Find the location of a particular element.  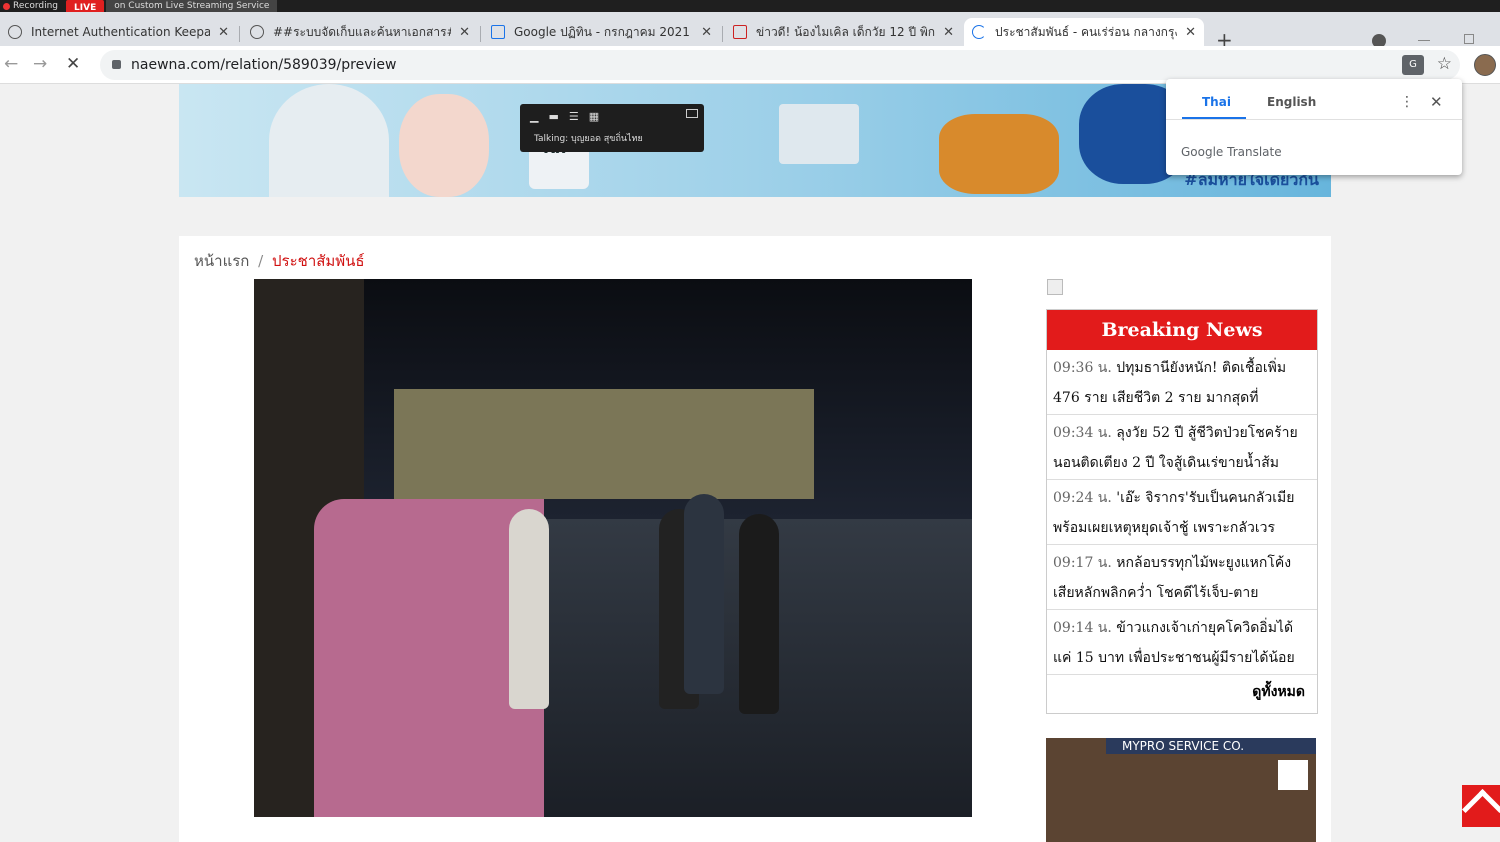

tab-internet-auth: Internet Authentication Keepalive ✕ is located at coordinates (118, 32).